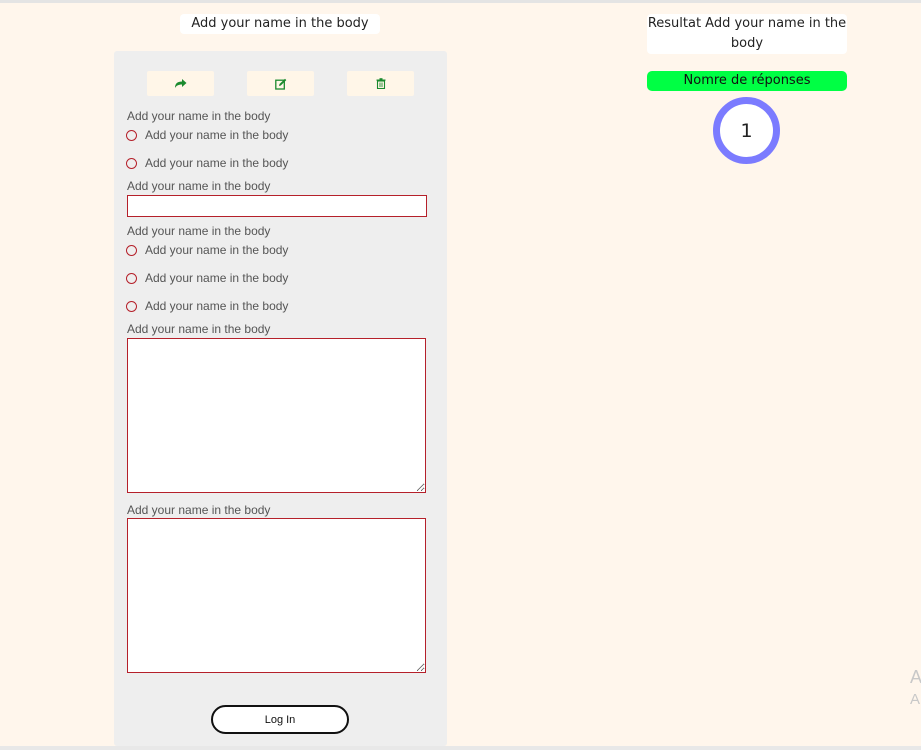 This screenshot has height=750, width=921. Describe the element at coordinates (277, 206) in the screenshot. I see `text-answer-input` at that location.